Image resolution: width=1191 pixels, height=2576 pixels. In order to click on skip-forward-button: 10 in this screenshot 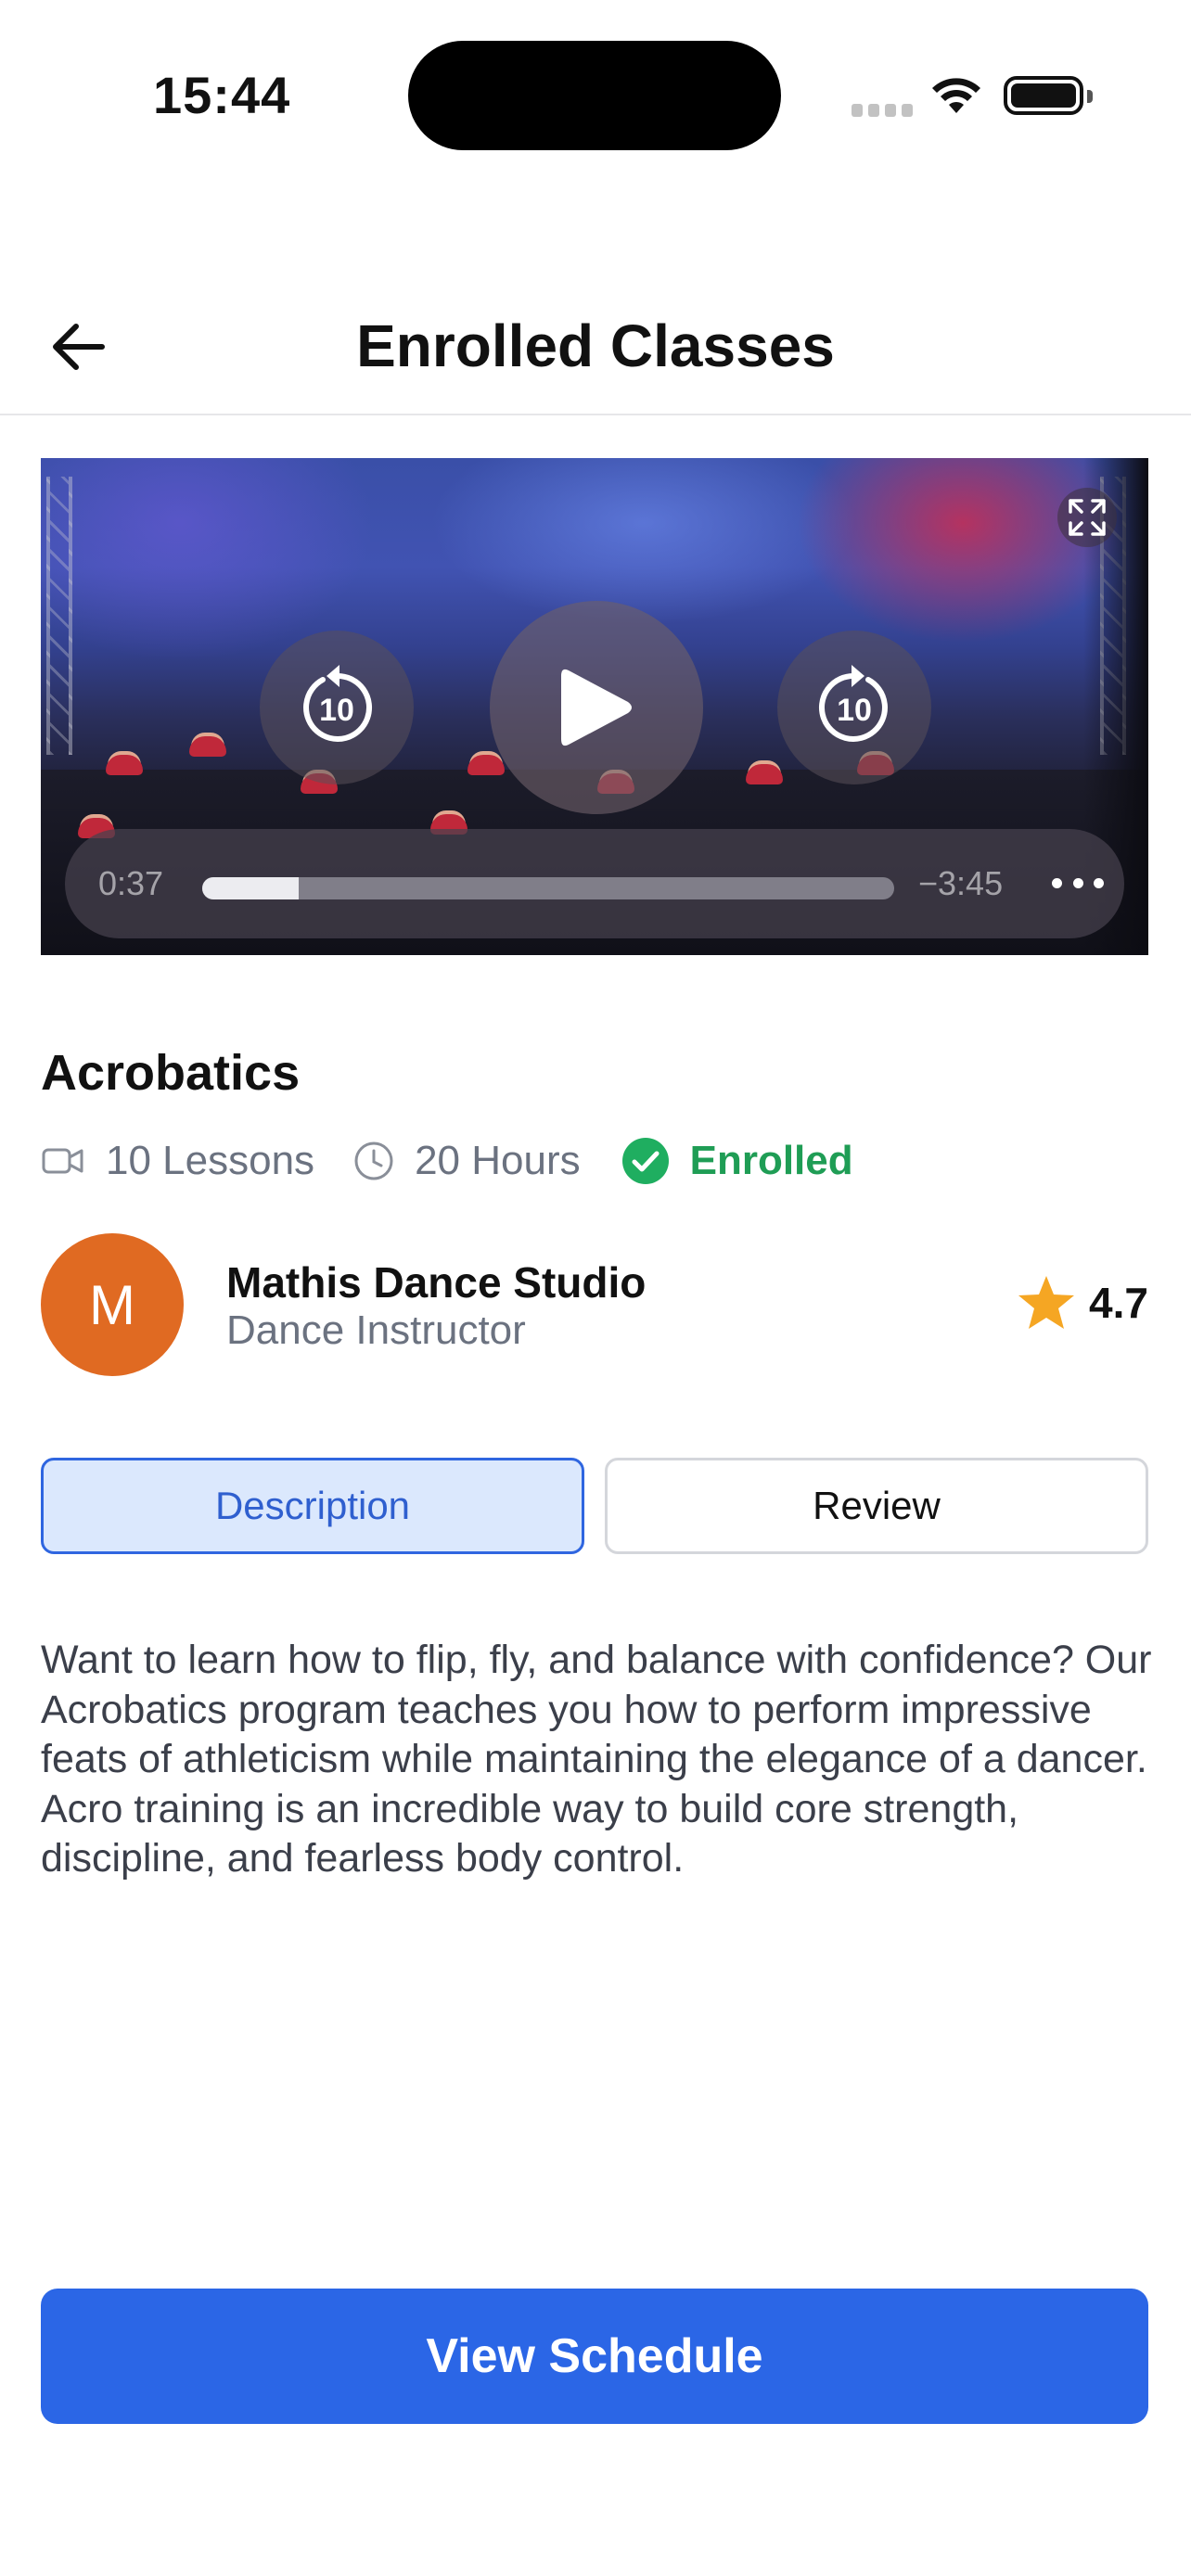, I will do `click(854, 707)`.